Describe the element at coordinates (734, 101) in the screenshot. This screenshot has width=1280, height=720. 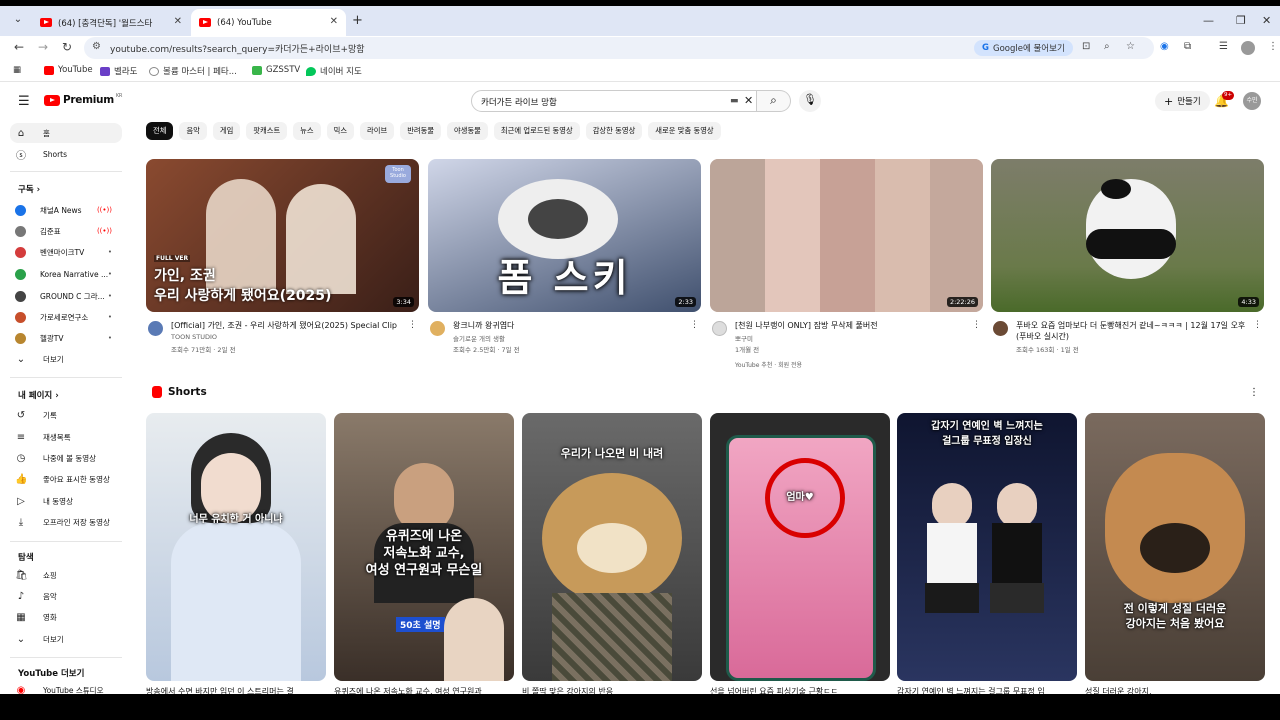
I see `keyboard-icon: ▬` at that location.